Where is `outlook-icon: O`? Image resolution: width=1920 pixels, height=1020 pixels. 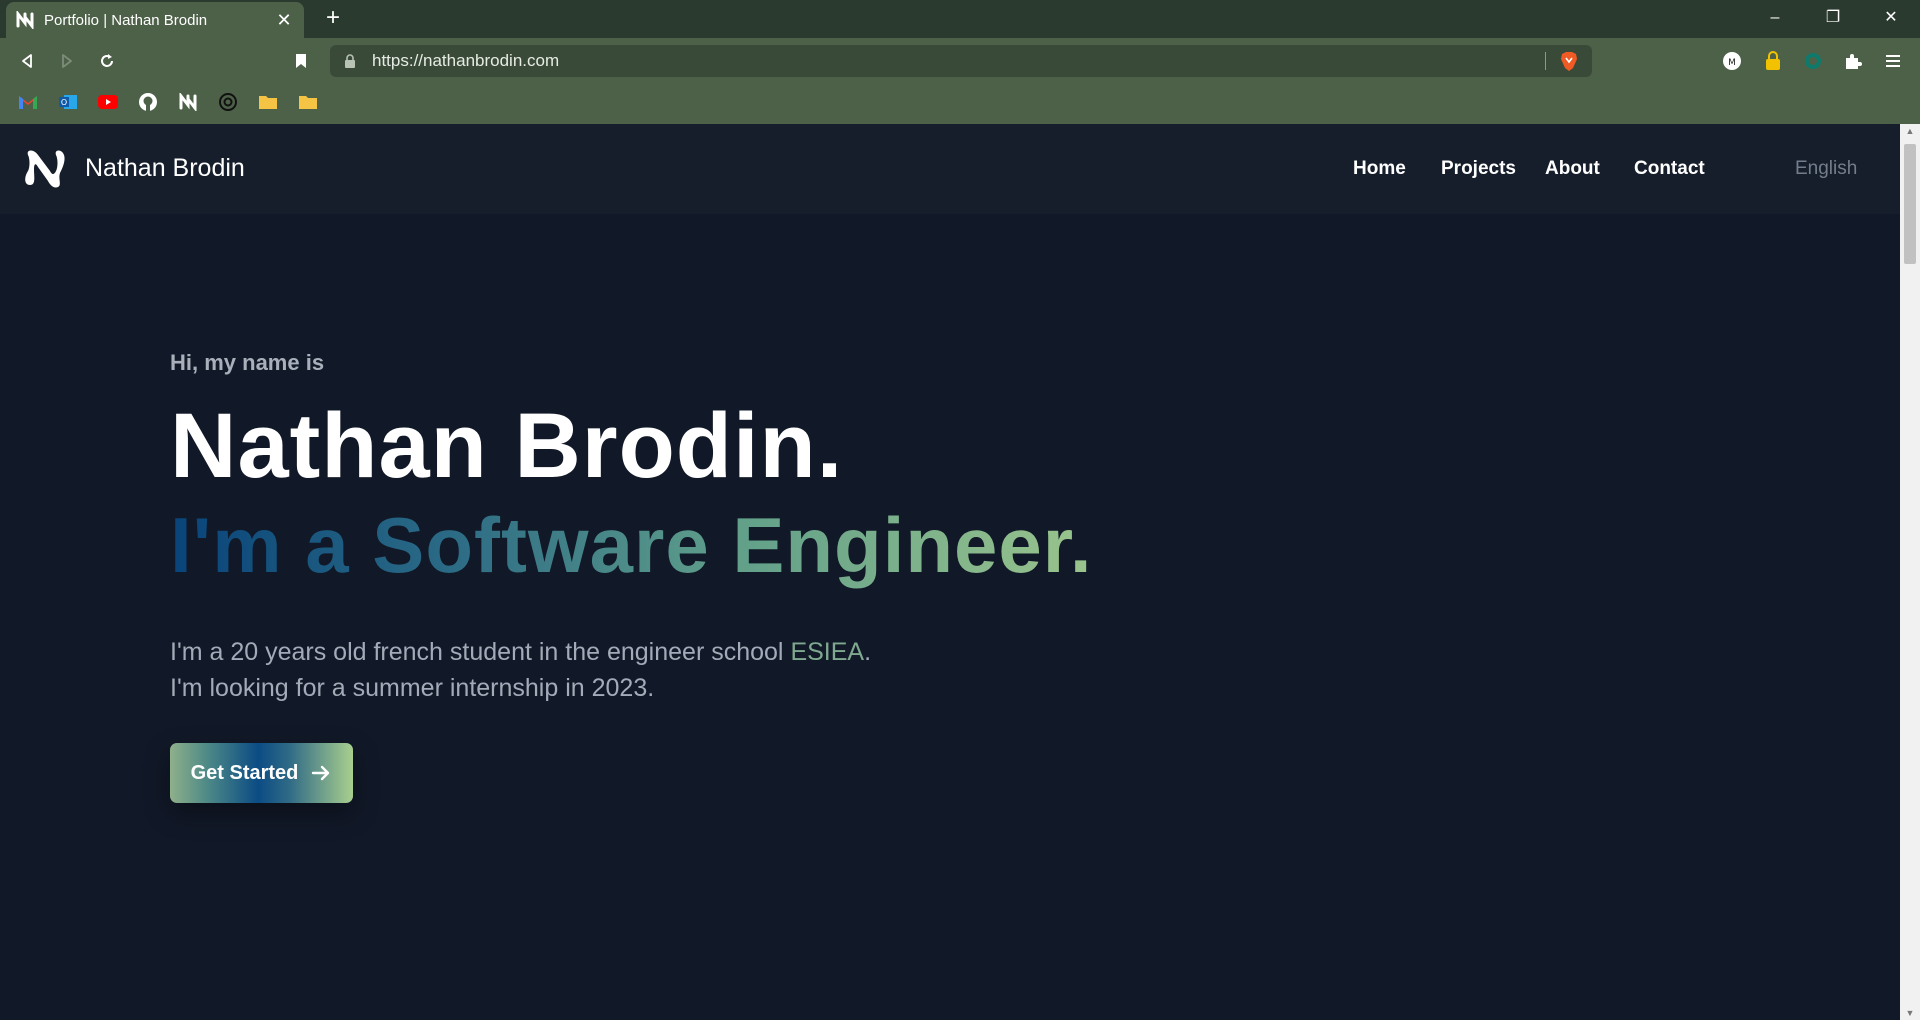 outlook-icon: O is located at coordinates (68, 102).